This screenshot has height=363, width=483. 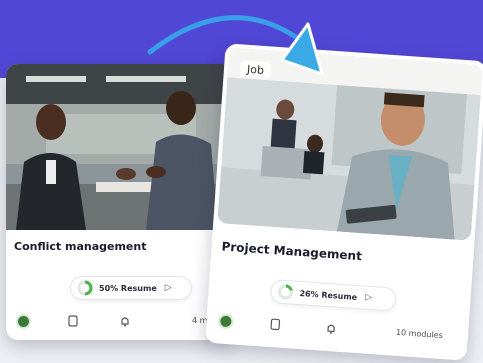 What do you see at coordinates (80, 246) in the screenshot?
I see `course-title: Conflict management` at bounding box center [80, 246].